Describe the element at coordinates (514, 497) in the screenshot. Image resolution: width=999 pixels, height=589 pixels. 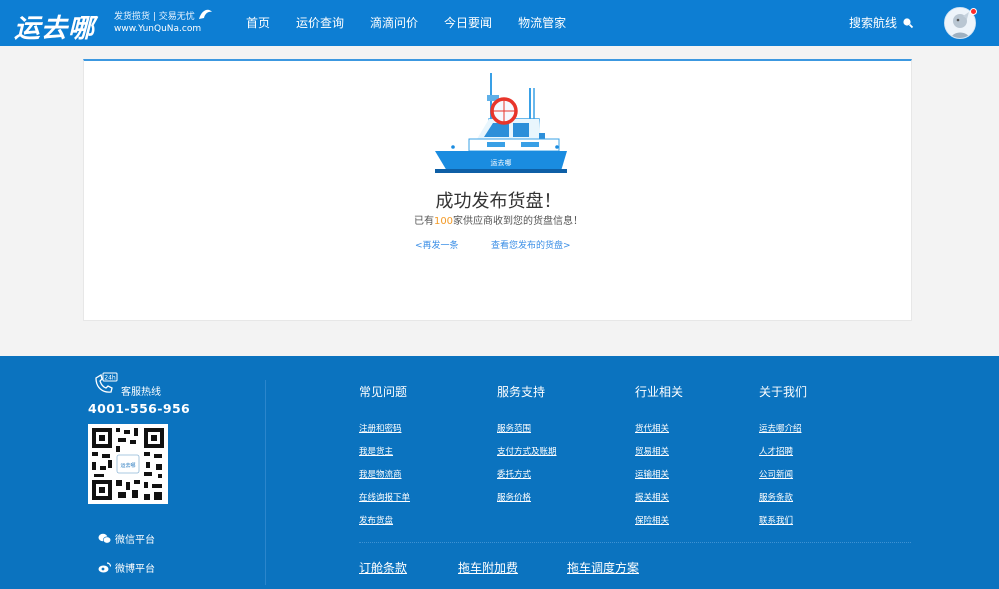
I see `footer-link: 服务价格` at that location.